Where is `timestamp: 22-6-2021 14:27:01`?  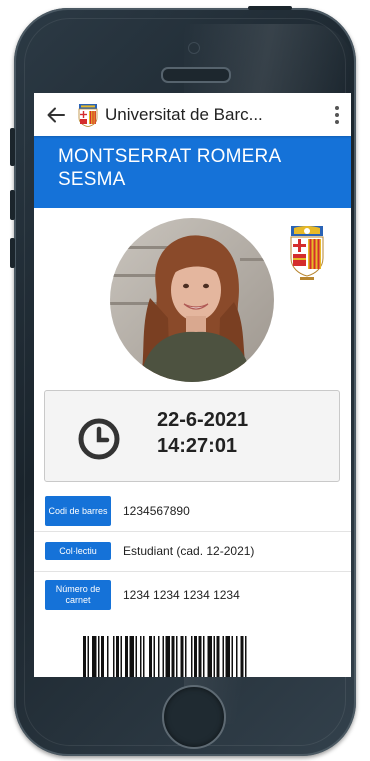 timestamp: 22-6-2021 14:27:01 is located at coordinates (202, 433).